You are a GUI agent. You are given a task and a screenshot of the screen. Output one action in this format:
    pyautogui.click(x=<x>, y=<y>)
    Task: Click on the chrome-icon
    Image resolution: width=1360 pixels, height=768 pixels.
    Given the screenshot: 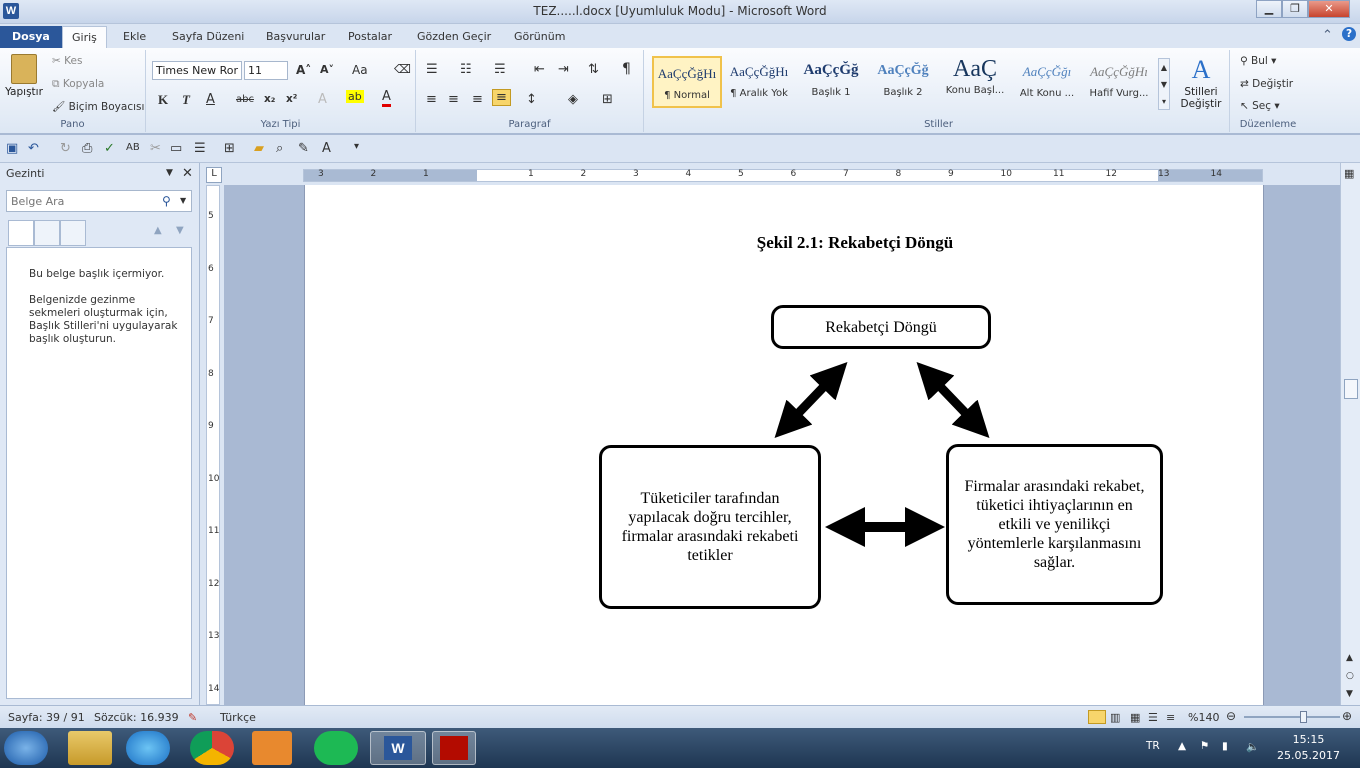 What is the action you would take?
    pyautogui.click(x=212, y=748)
    